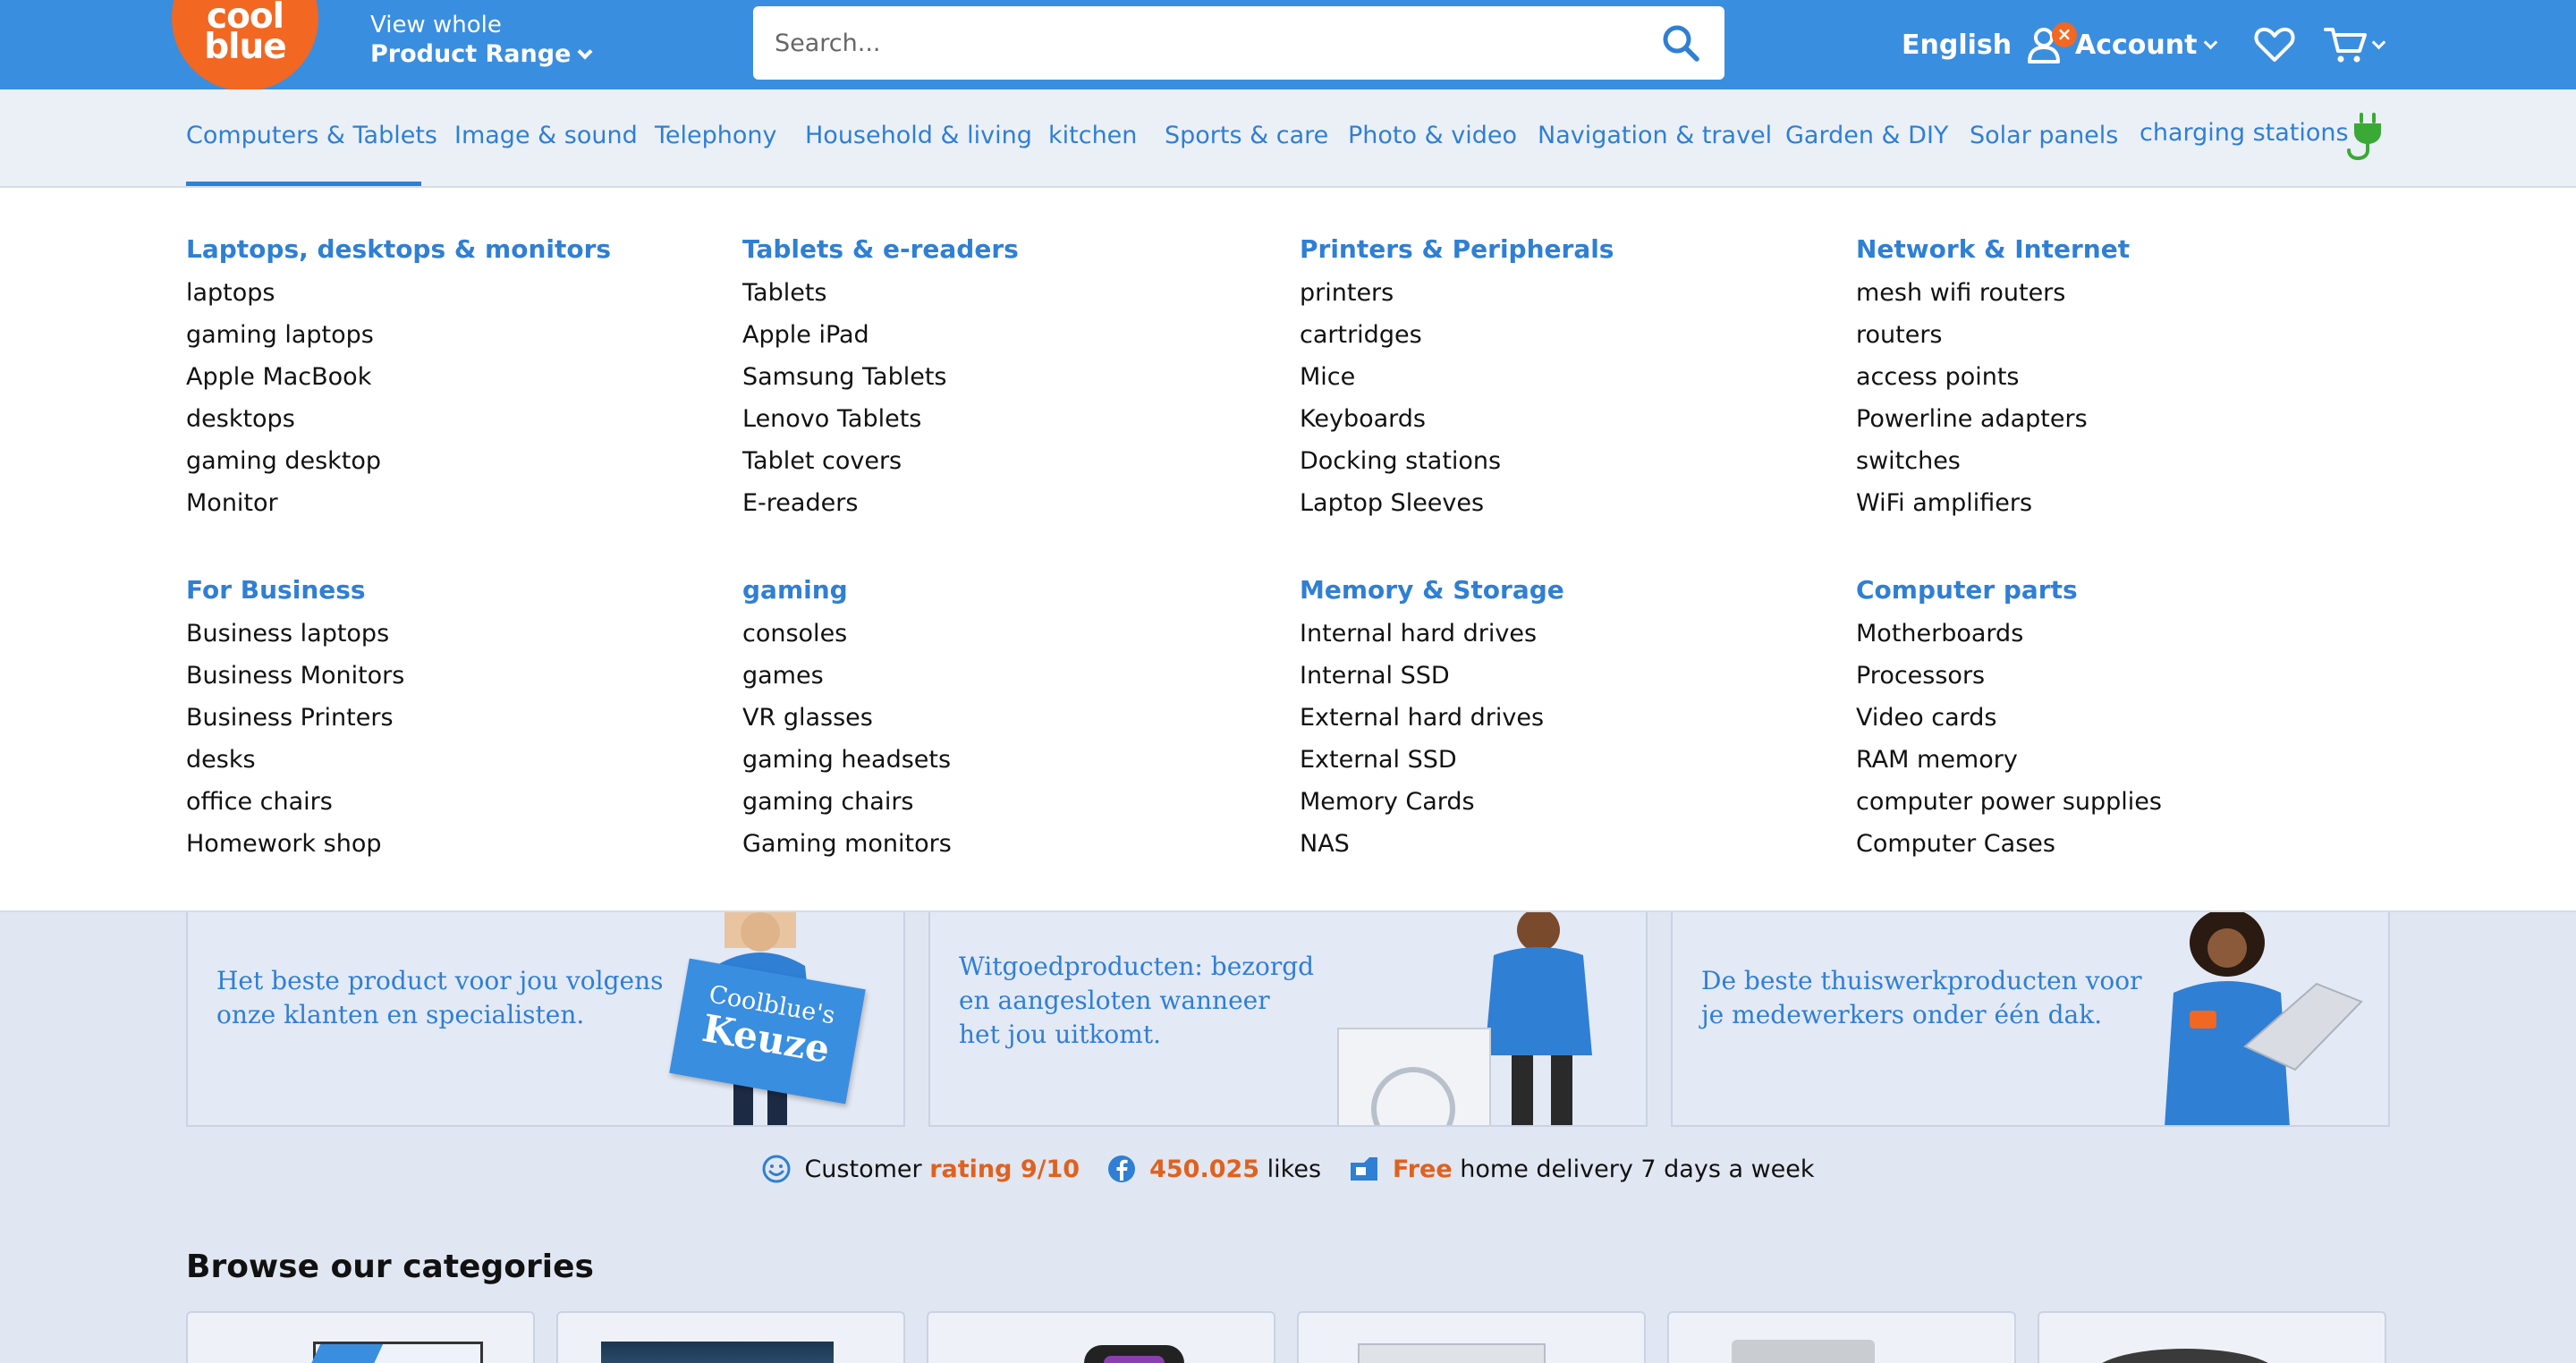 Image resolution: width=2576 pixels, height=1363 pixels. What do you see at coordinates (398, 250) in the screenshot?
I see `menu-heading: Laptops, desktops & monitors` at bounding box center [398, 250].